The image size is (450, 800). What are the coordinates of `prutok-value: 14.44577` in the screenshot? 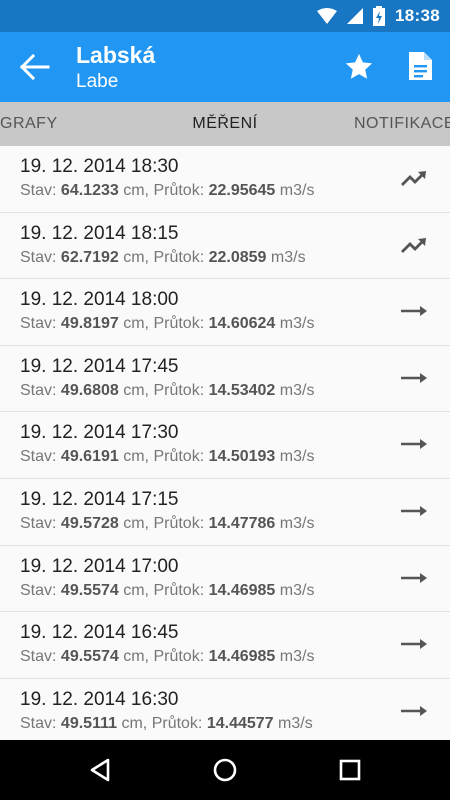 It's located at (240, 723).